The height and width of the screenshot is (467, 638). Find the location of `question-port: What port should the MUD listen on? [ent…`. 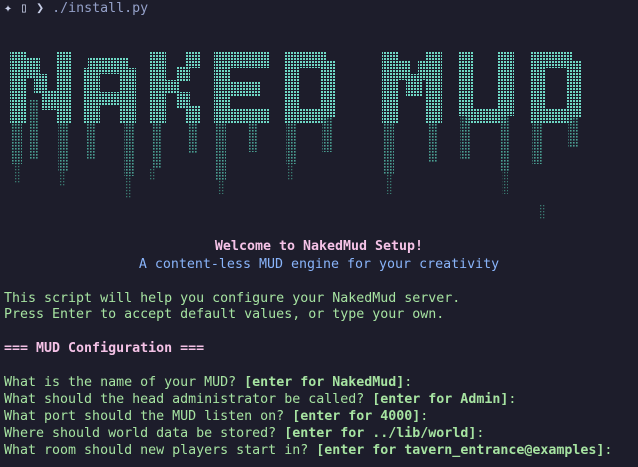

question-port: What port should the MUD listen on? [ent… is located at coordinates (216, 416).